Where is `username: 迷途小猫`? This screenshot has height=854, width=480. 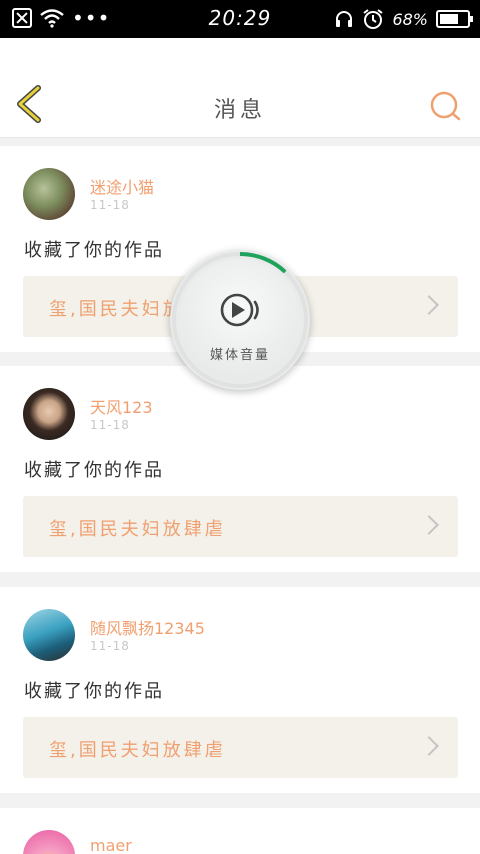
username: 迷途小猫 is located at coordinates (122, 186).